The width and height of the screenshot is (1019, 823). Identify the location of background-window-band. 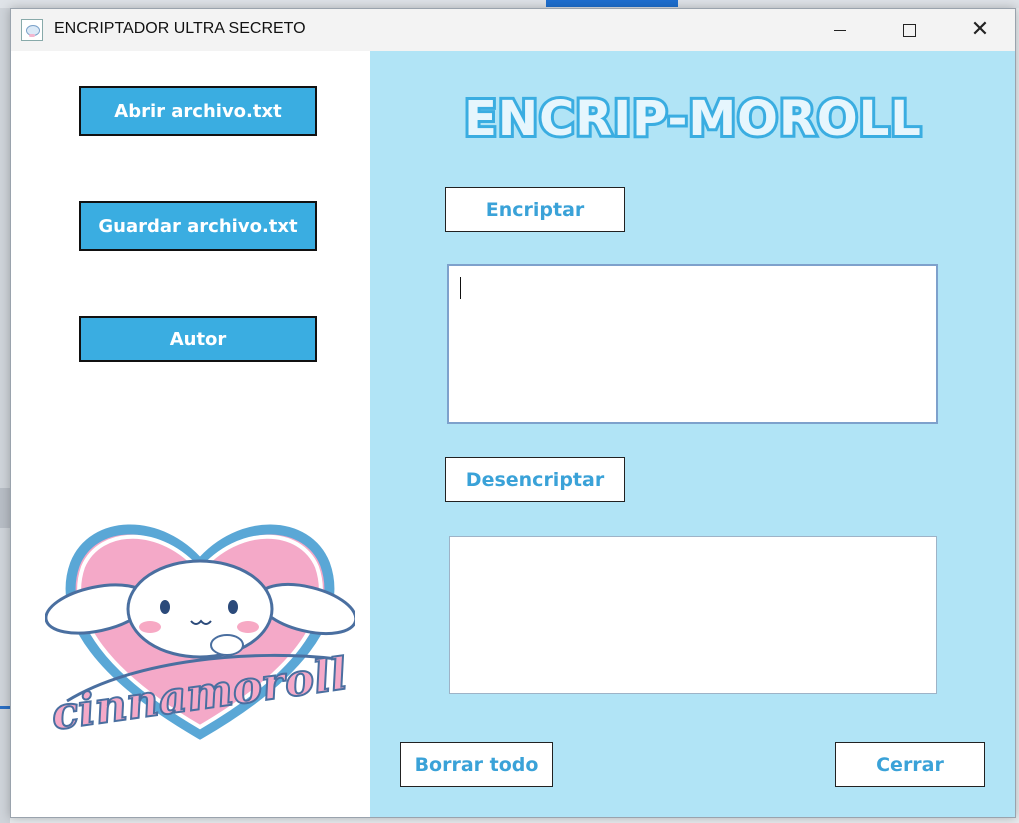
(5, 508).